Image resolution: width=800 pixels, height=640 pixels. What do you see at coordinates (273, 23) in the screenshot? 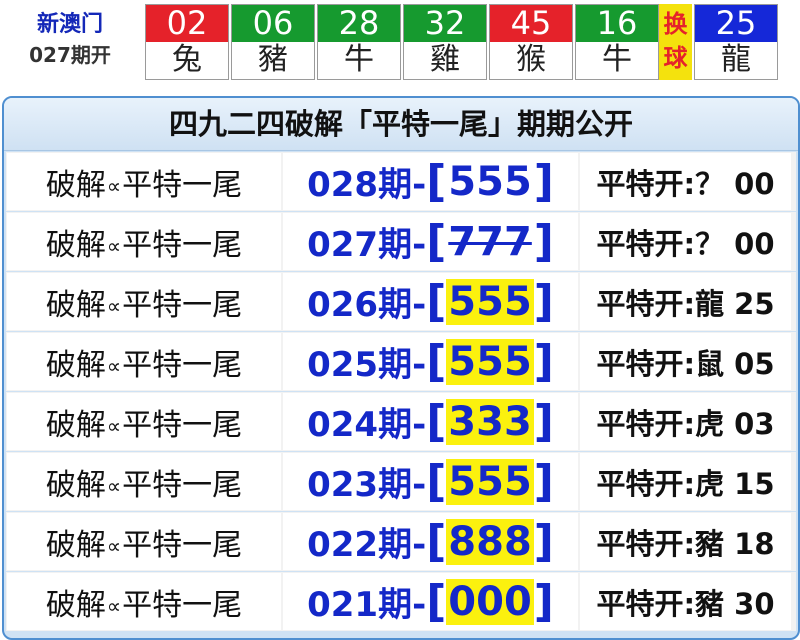
I see `ball-number: 06` at bounding box center [273, 23].